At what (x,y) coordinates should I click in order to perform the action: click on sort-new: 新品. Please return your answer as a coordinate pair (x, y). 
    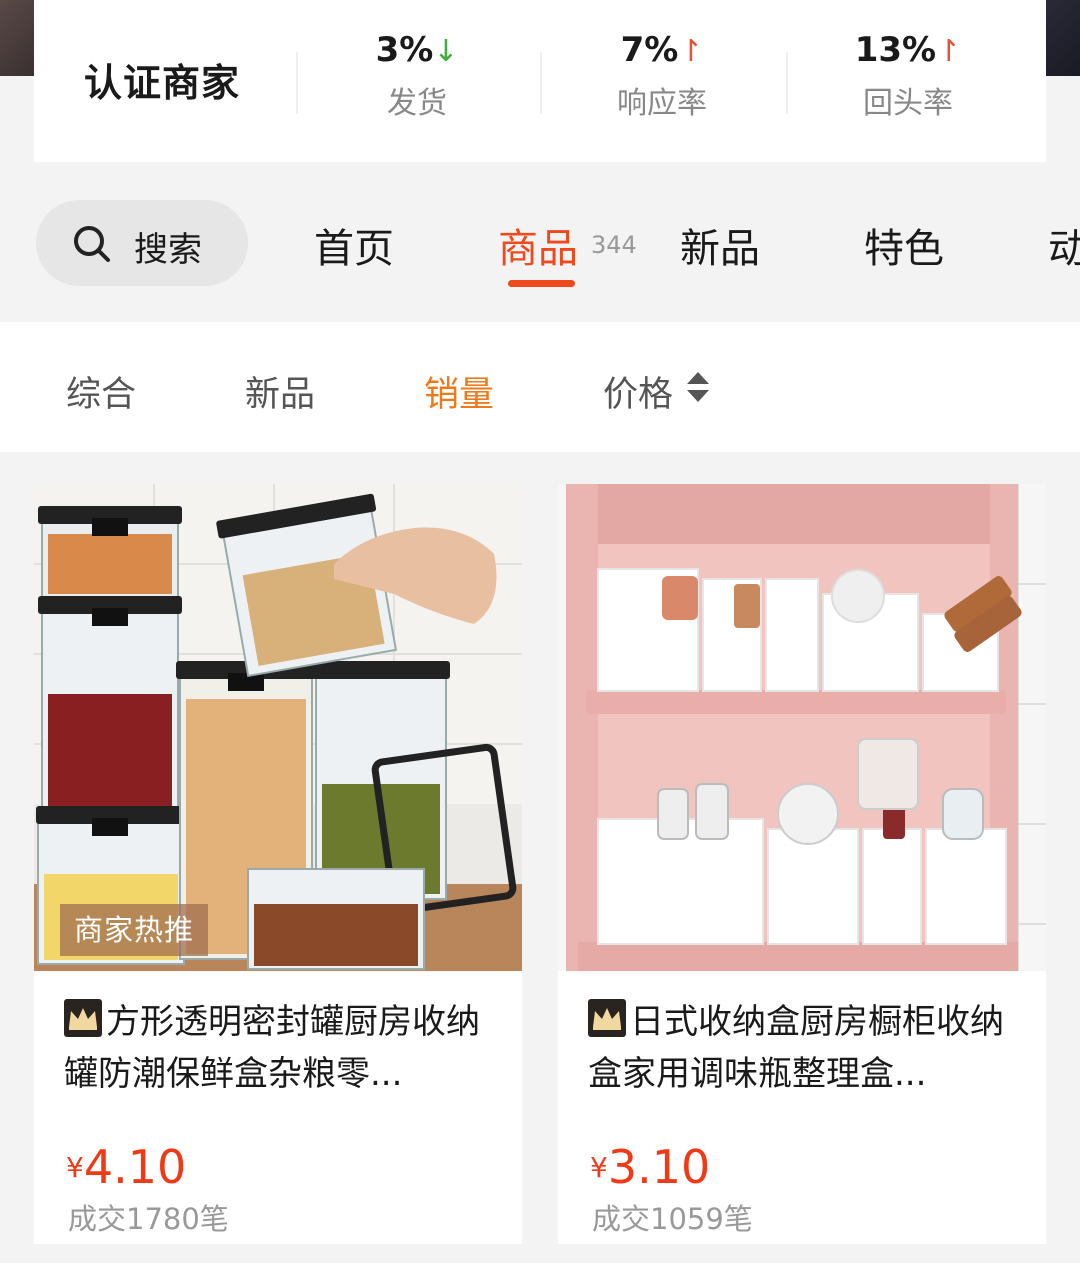
    Looking at the image, I should click on (280, 391).